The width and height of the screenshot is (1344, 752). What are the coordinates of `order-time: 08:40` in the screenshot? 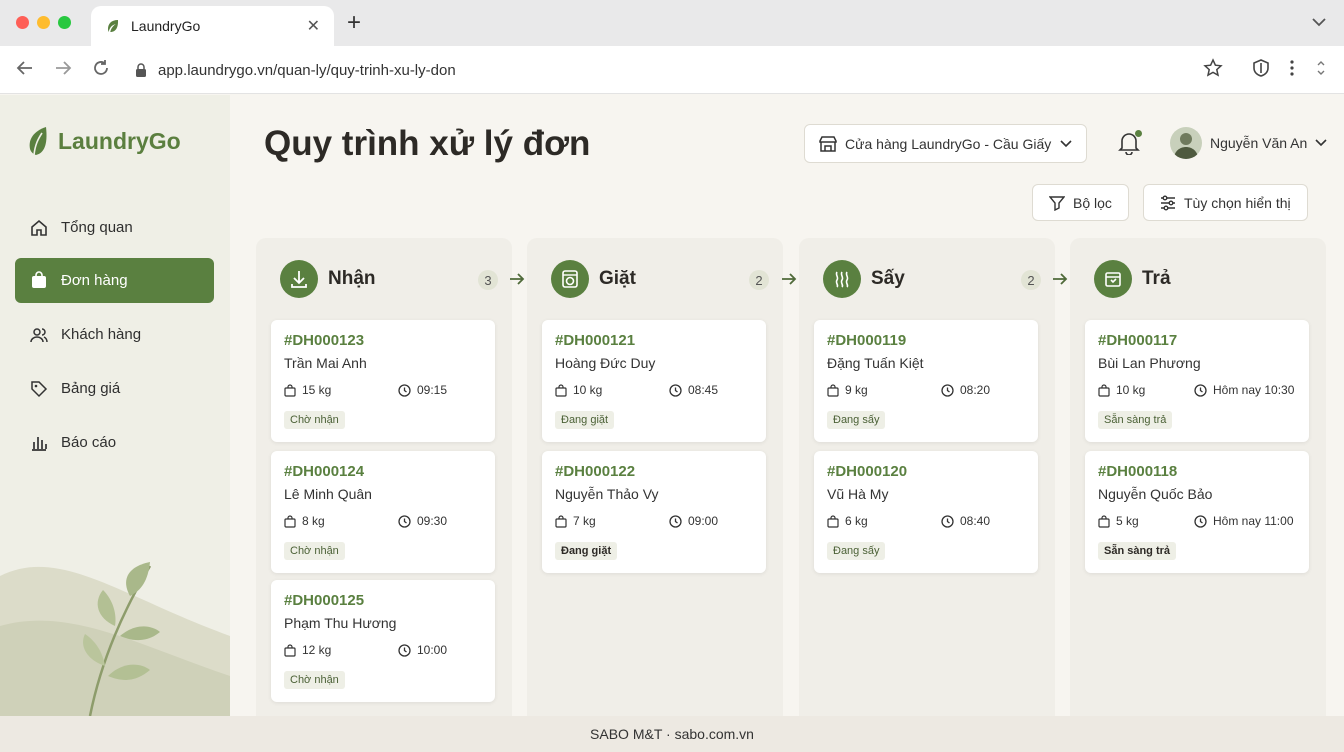 It's located at (975, 521).